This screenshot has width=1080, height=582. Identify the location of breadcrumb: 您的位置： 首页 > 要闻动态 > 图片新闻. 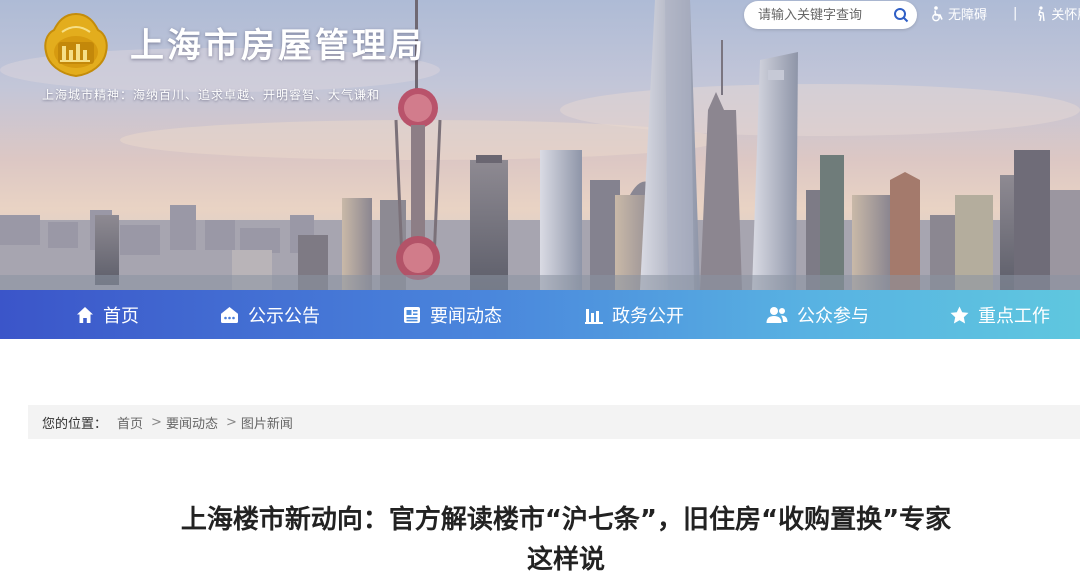
(554, 422).